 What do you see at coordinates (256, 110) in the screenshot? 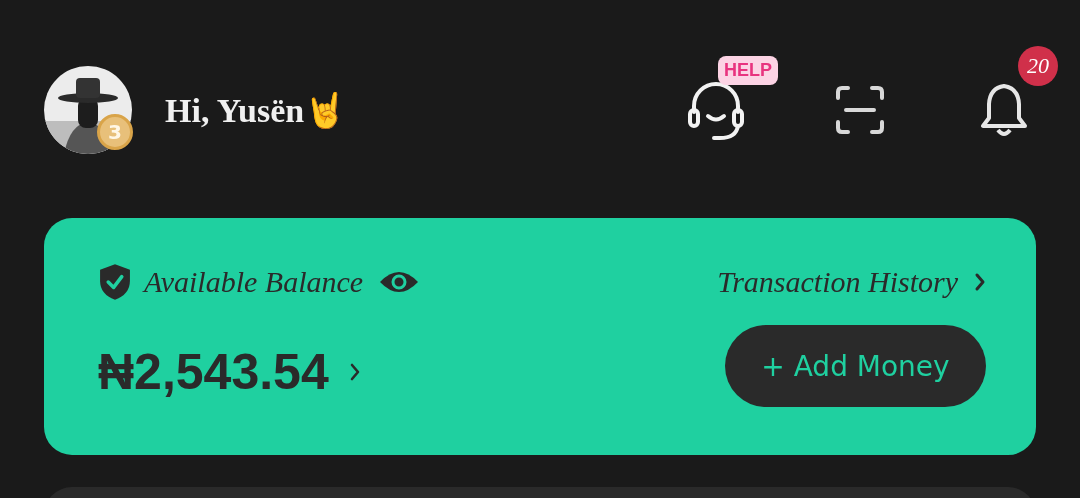
I see `greeting-text: Hi, Yusën🤘` at bounding box center [256, 110].